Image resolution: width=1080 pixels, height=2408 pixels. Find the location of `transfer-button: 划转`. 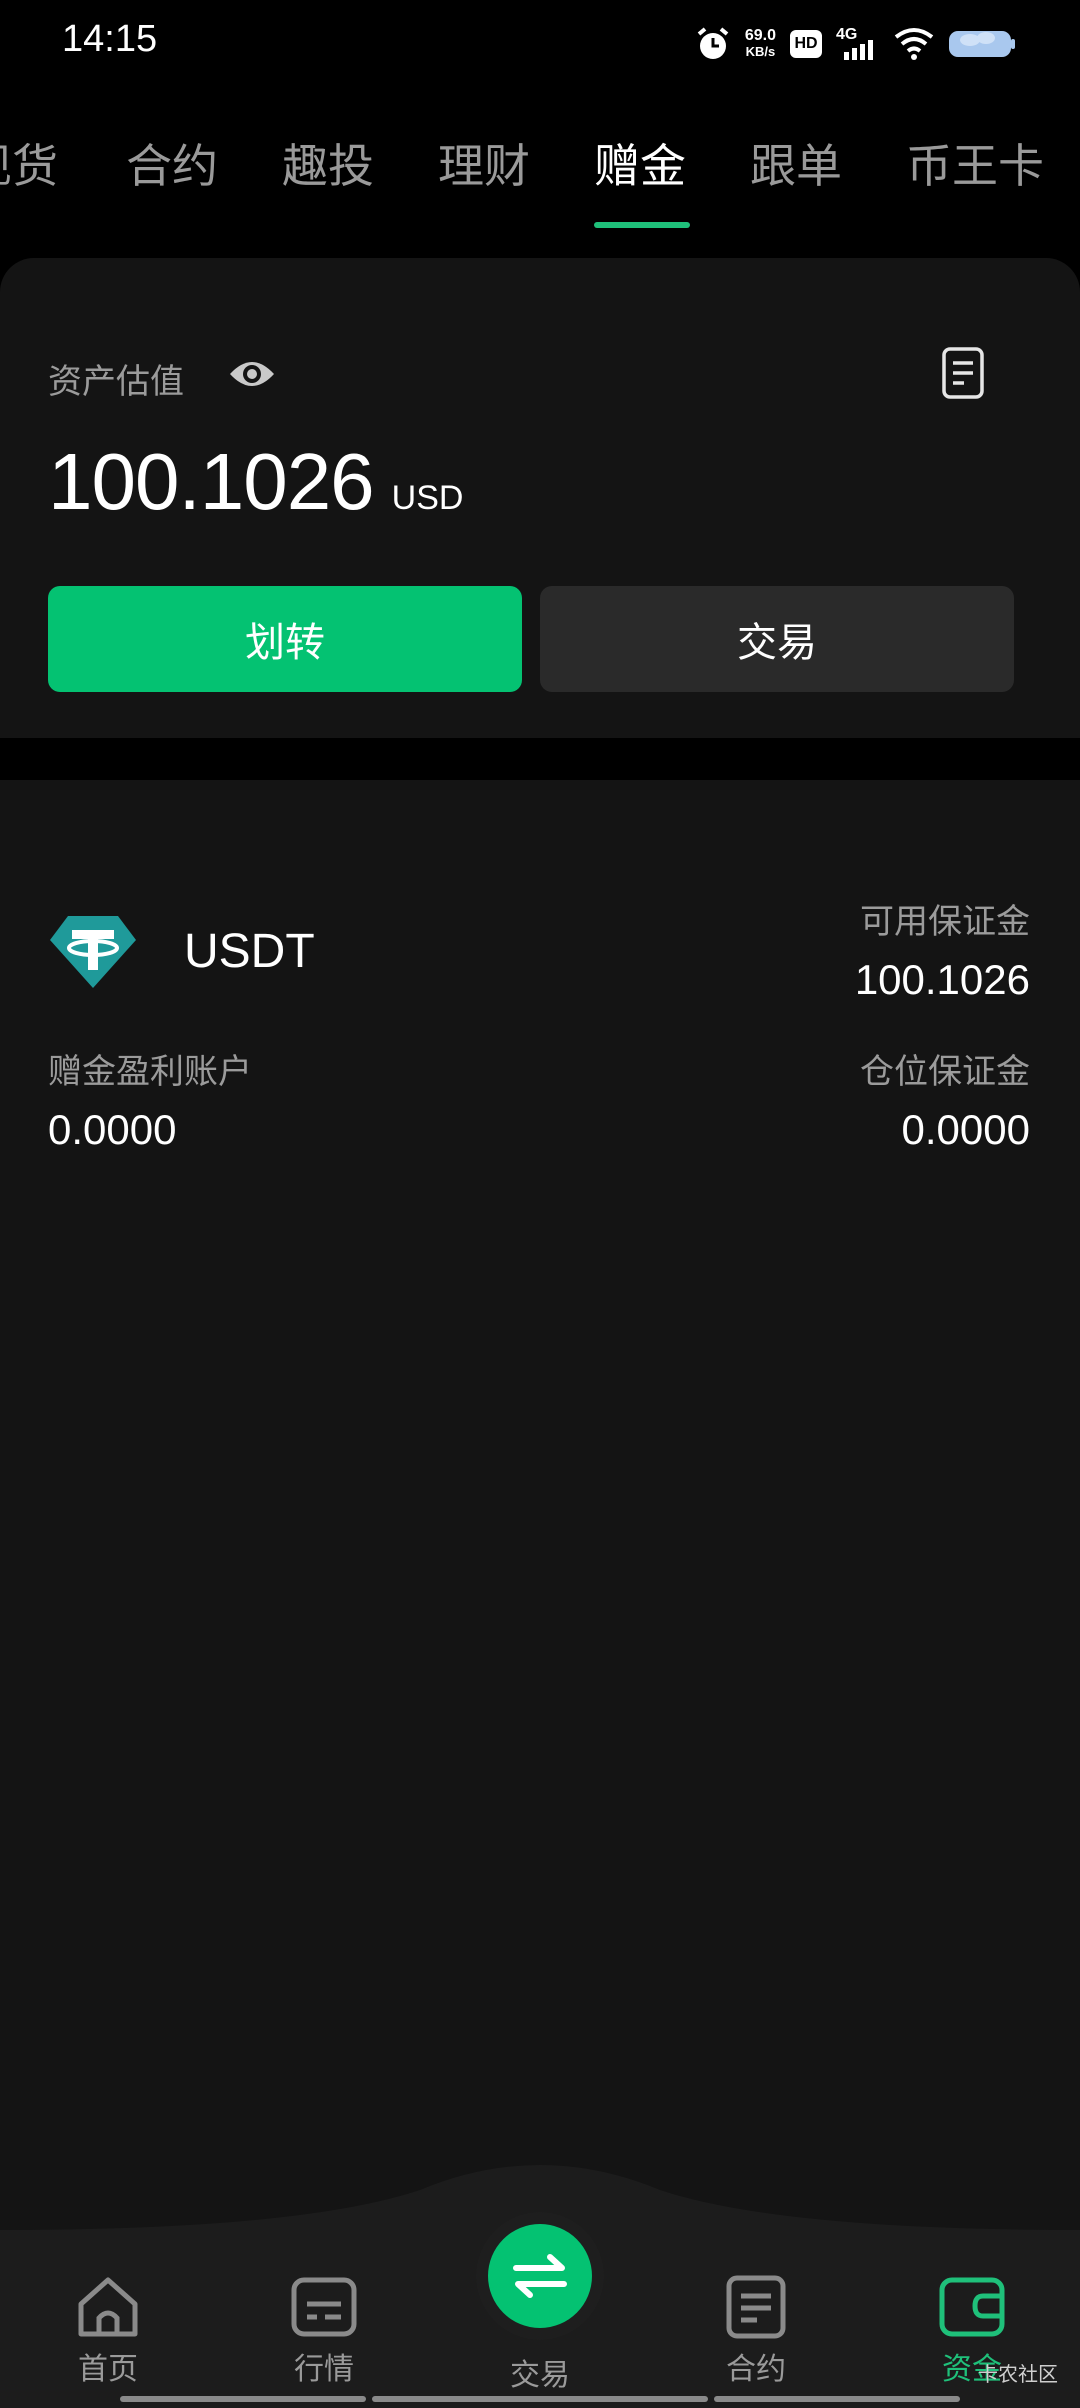

transfer-button: 划转 is located at coordinates (285, 639).